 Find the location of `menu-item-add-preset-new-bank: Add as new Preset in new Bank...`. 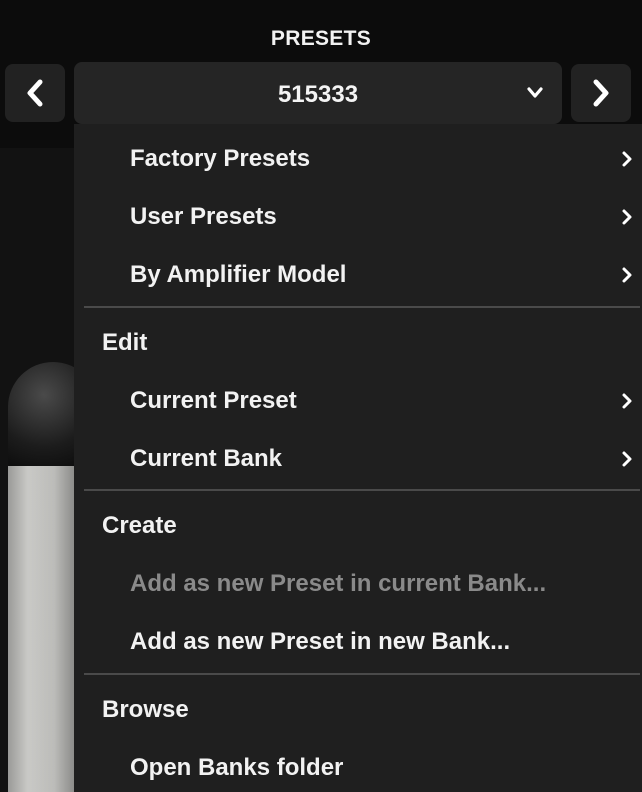

menu-item-add-preset-new-bank: Add as new Preset in new Bank... is located at coordinates (358, 642).